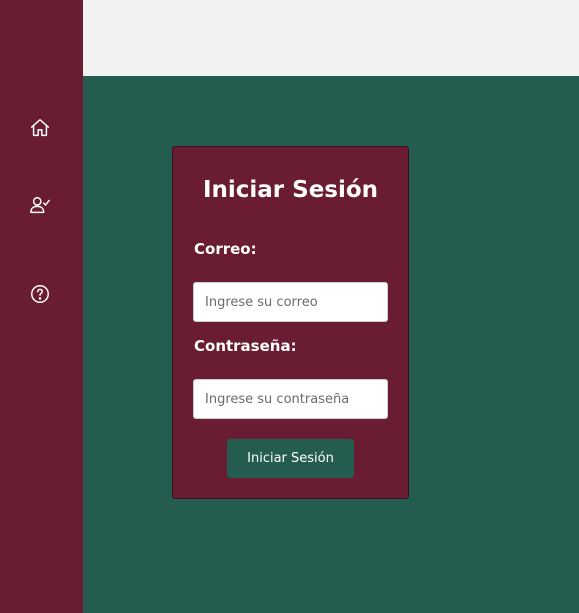 The height and width of the screenshot is (613, 579). I want to click on login-button: Iniciar Sesión, so click(290, 458).